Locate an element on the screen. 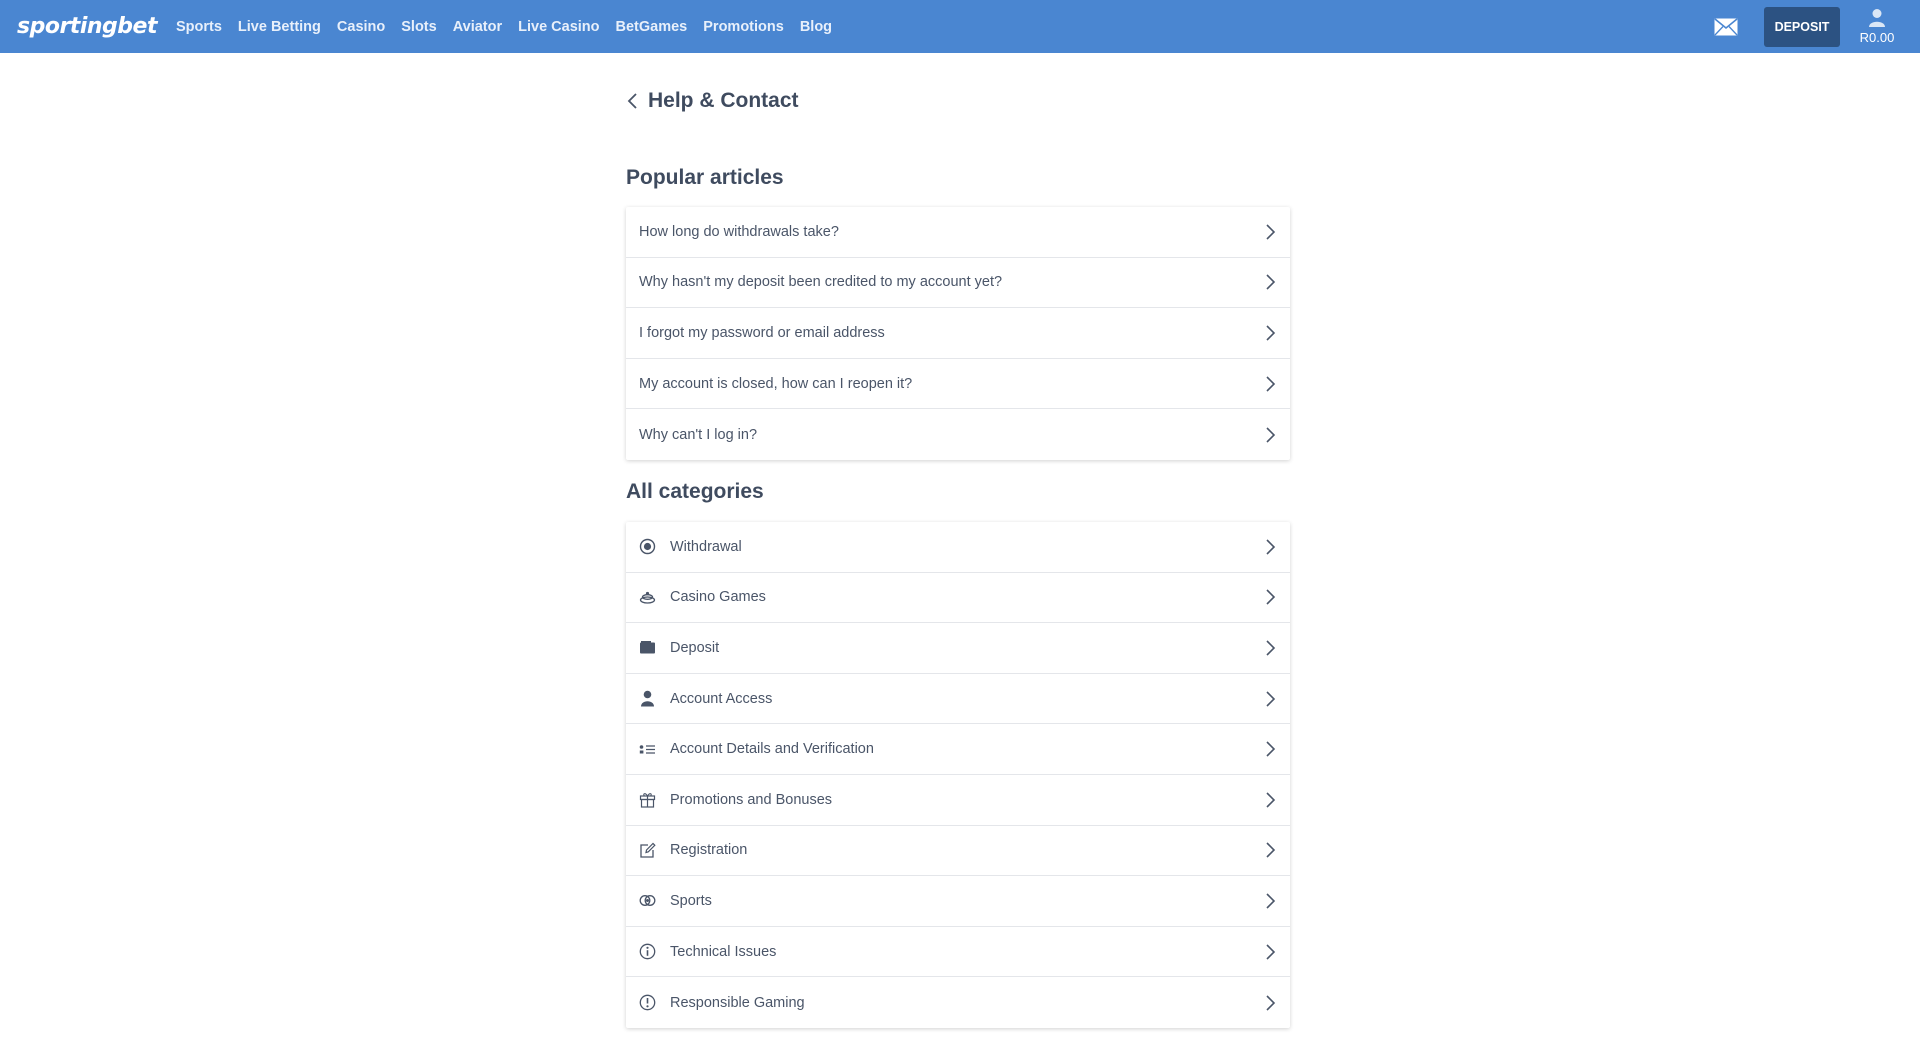 The width and height of the screenshot is (1920, 1063). category-label: Casino Games is located at coordinates (718, 597).